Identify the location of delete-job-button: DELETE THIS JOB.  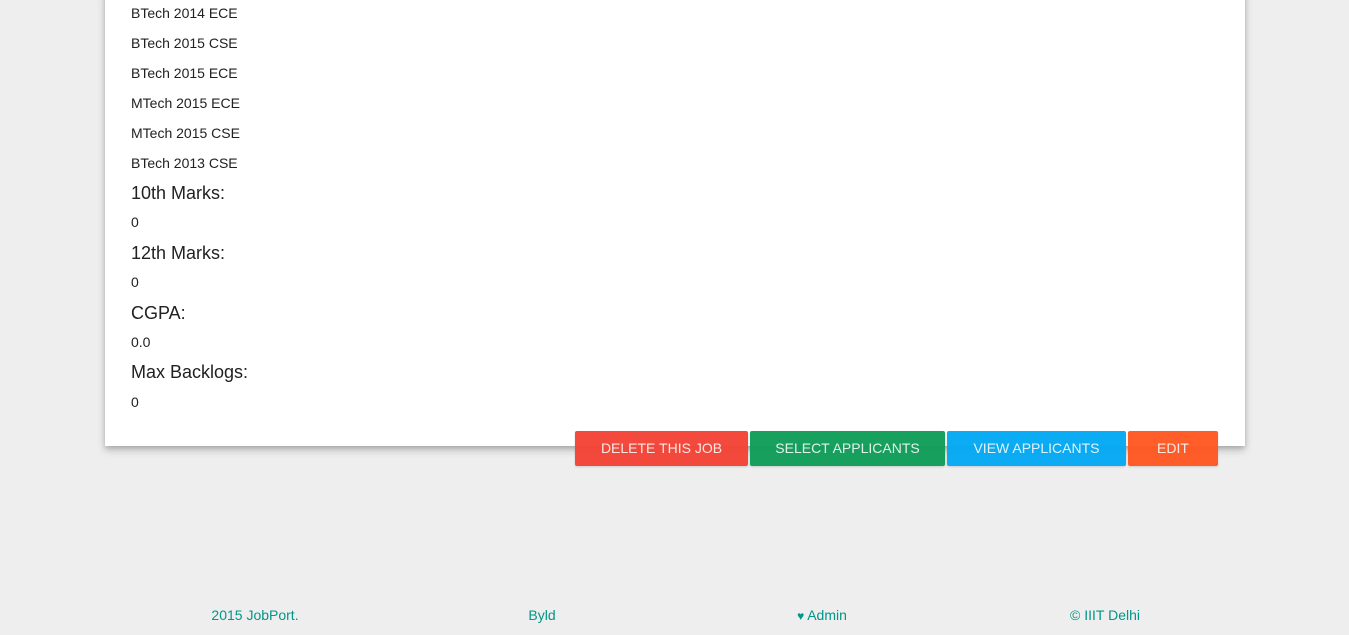
(661, 448).